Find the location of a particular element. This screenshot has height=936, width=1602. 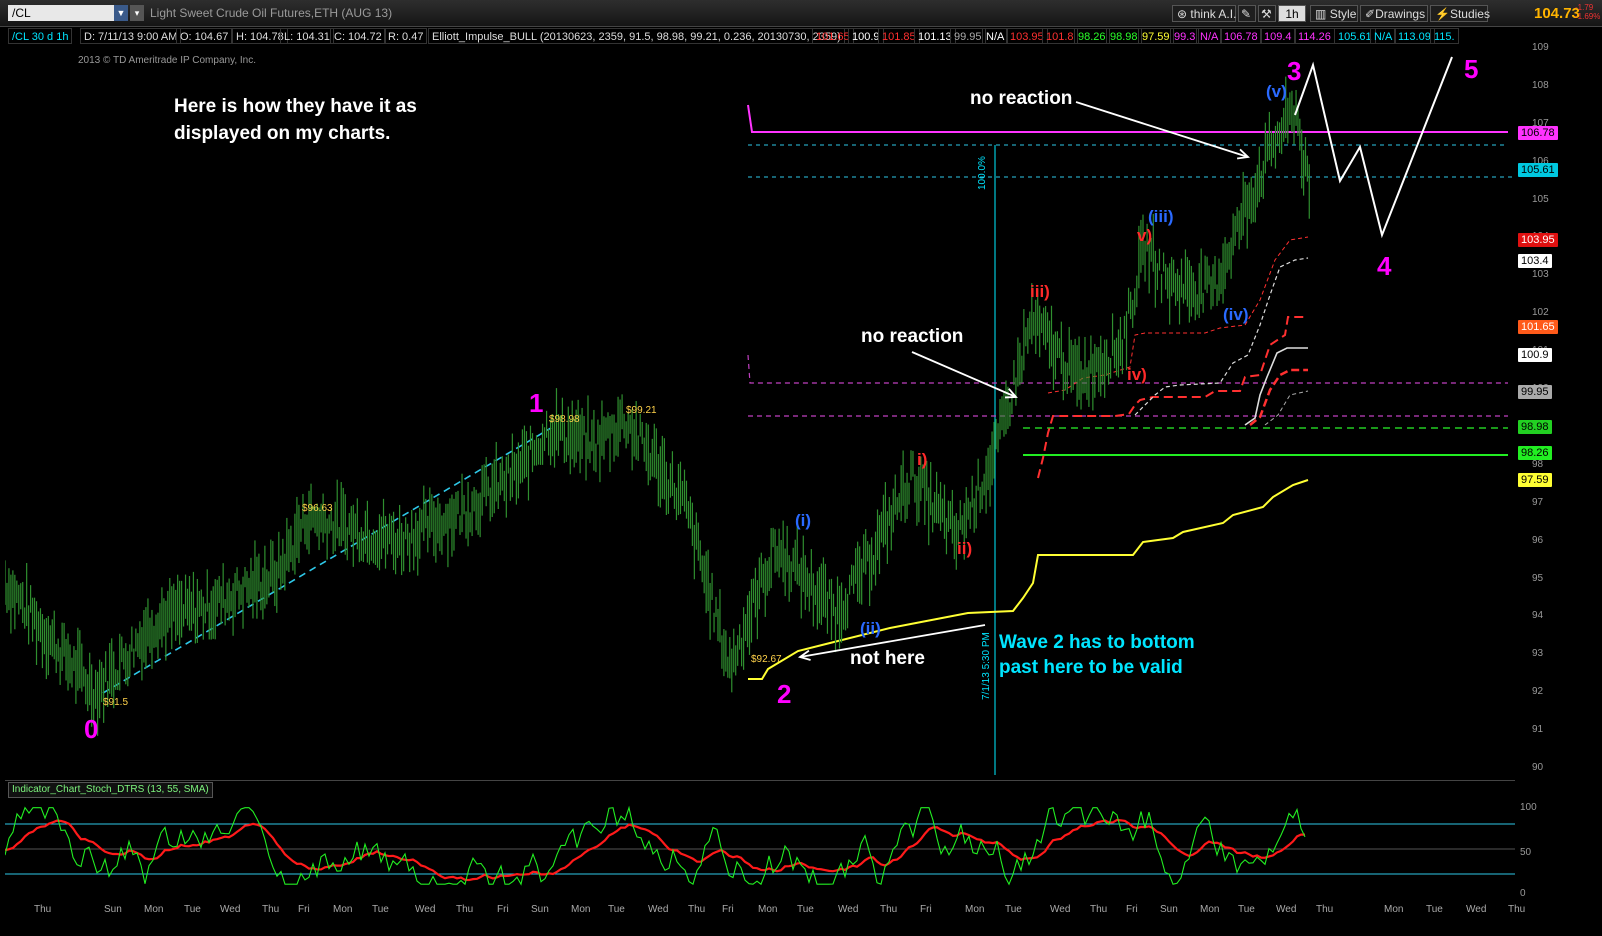

study-value: 99.95 is located at coordinates (968, 36).